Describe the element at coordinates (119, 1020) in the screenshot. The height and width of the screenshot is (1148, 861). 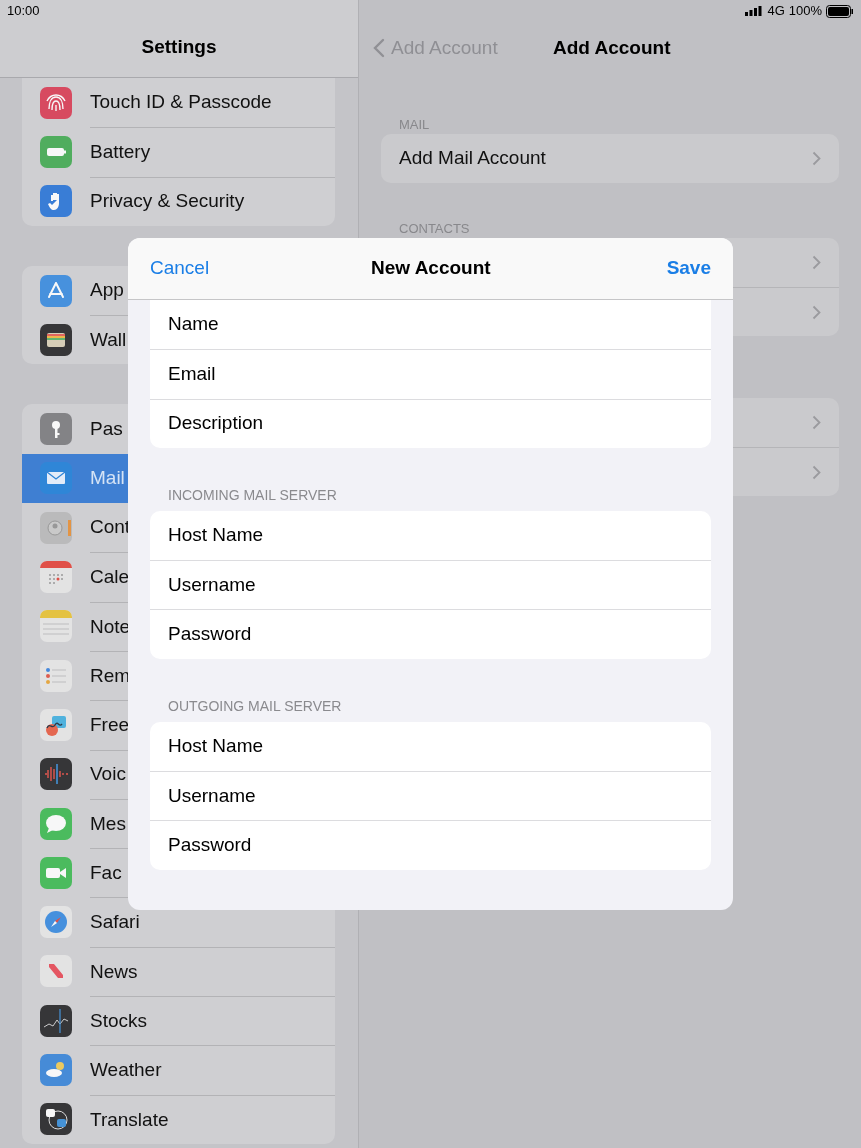
I see `item-label: Stocks` at that location.